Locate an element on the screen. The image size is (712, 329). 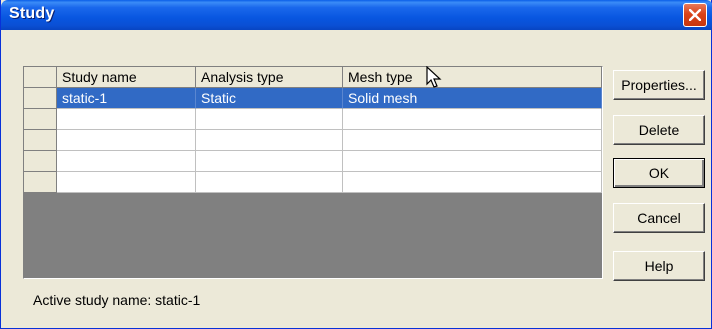
close-icon is located at coordinates (695, 15).